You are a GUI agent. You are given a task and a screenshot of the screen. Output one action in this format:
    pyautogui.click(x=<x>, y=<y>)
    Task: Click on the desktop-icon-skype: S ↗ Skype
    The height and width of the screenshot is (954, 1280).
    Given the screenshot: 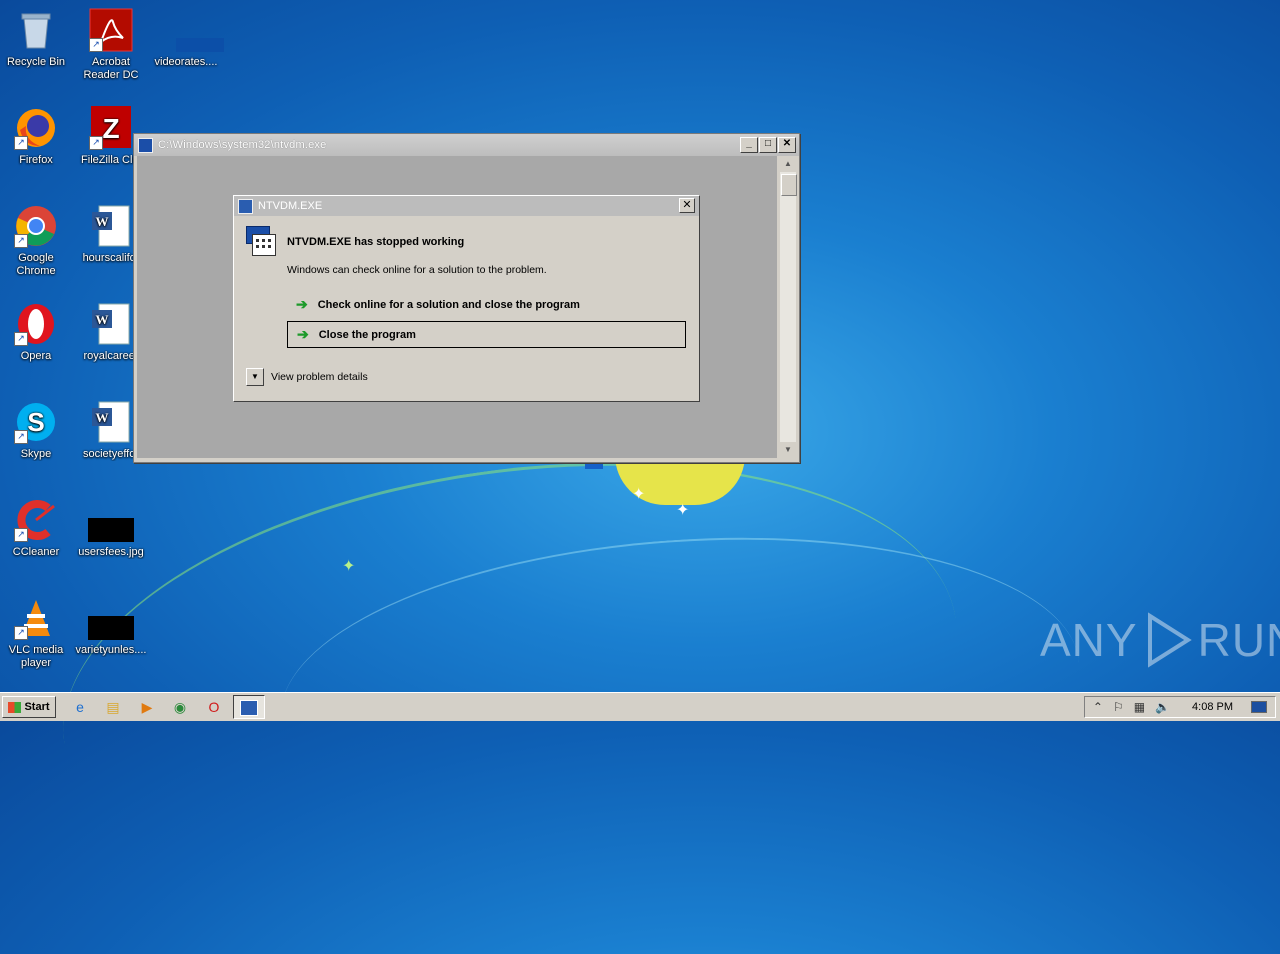 What is the action you would take?
    pyautogui.click(x=37, y=430)
    